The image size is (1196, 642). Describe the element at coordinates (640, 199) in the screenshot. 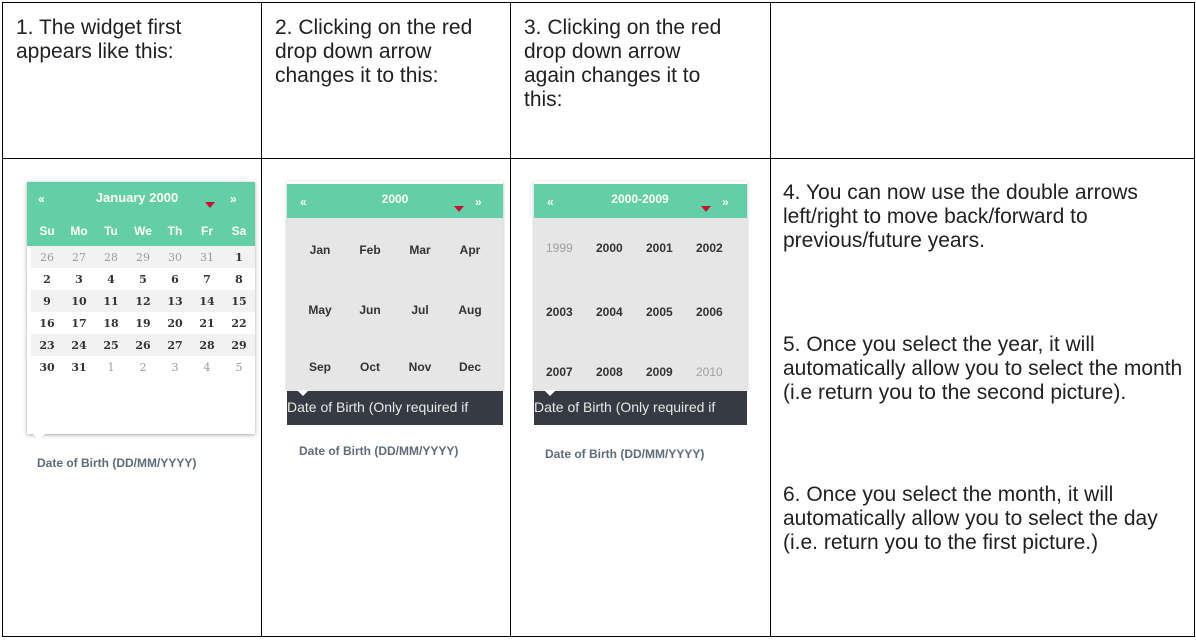

I see `decade-title: 2000-2009` at that location.